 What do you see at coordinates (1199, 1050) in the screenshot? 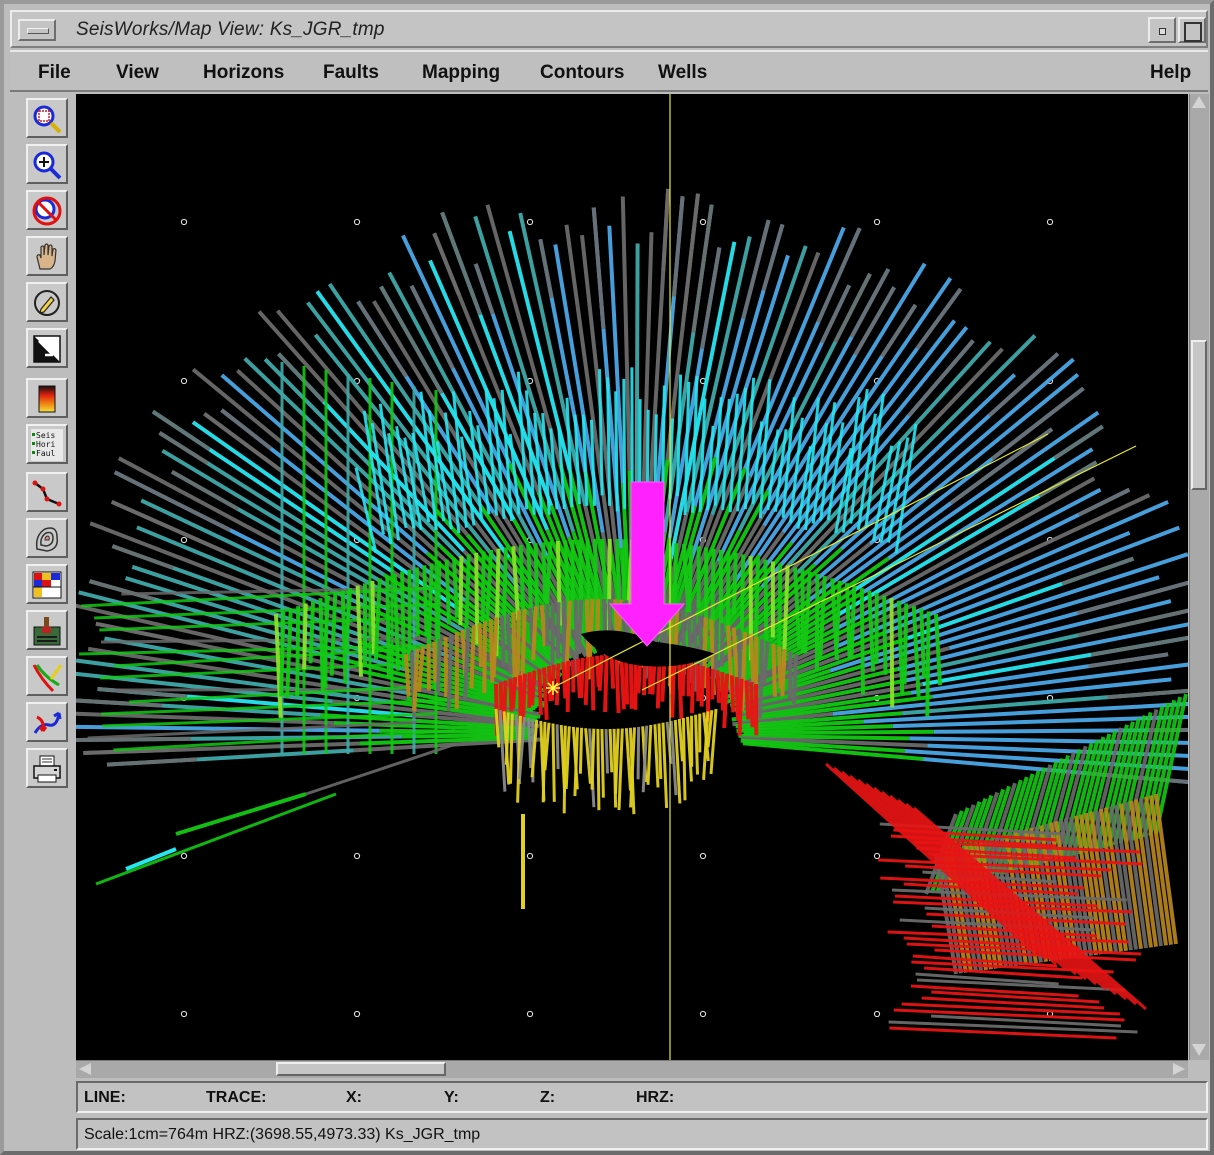
I see `scroll-down-icon` at bounding box center [1199, 1050].